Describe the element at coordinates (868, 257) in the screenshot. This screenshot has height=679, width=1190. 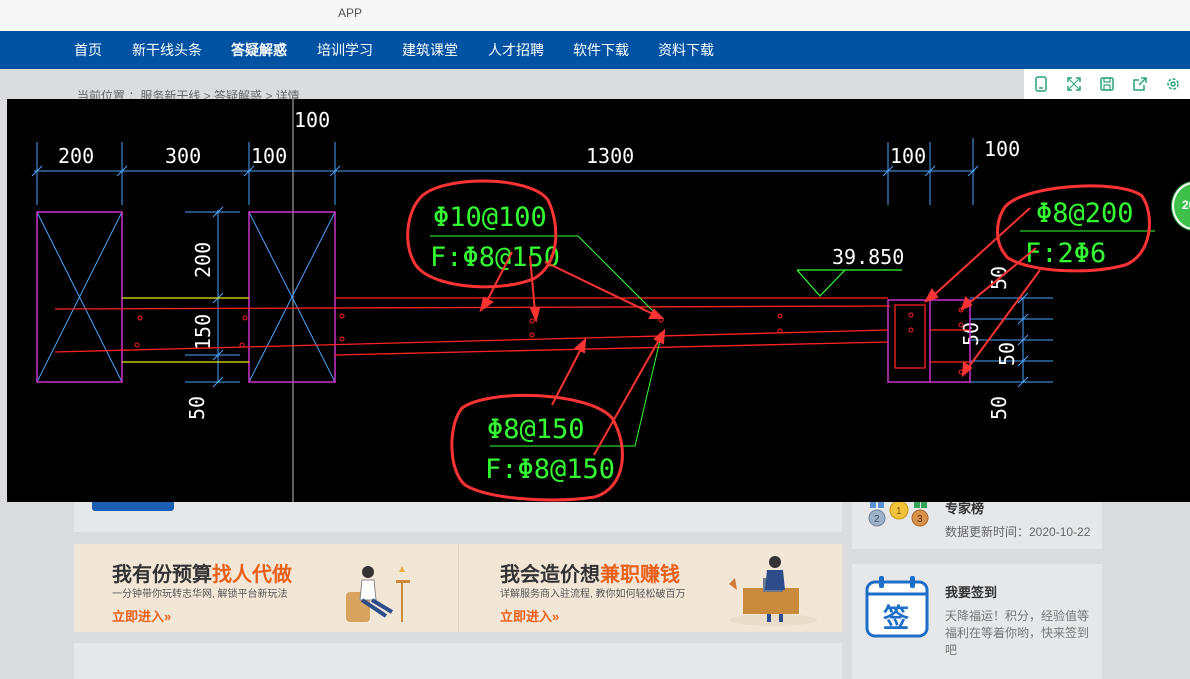
I see `elevation-label: 39.850` at that location.